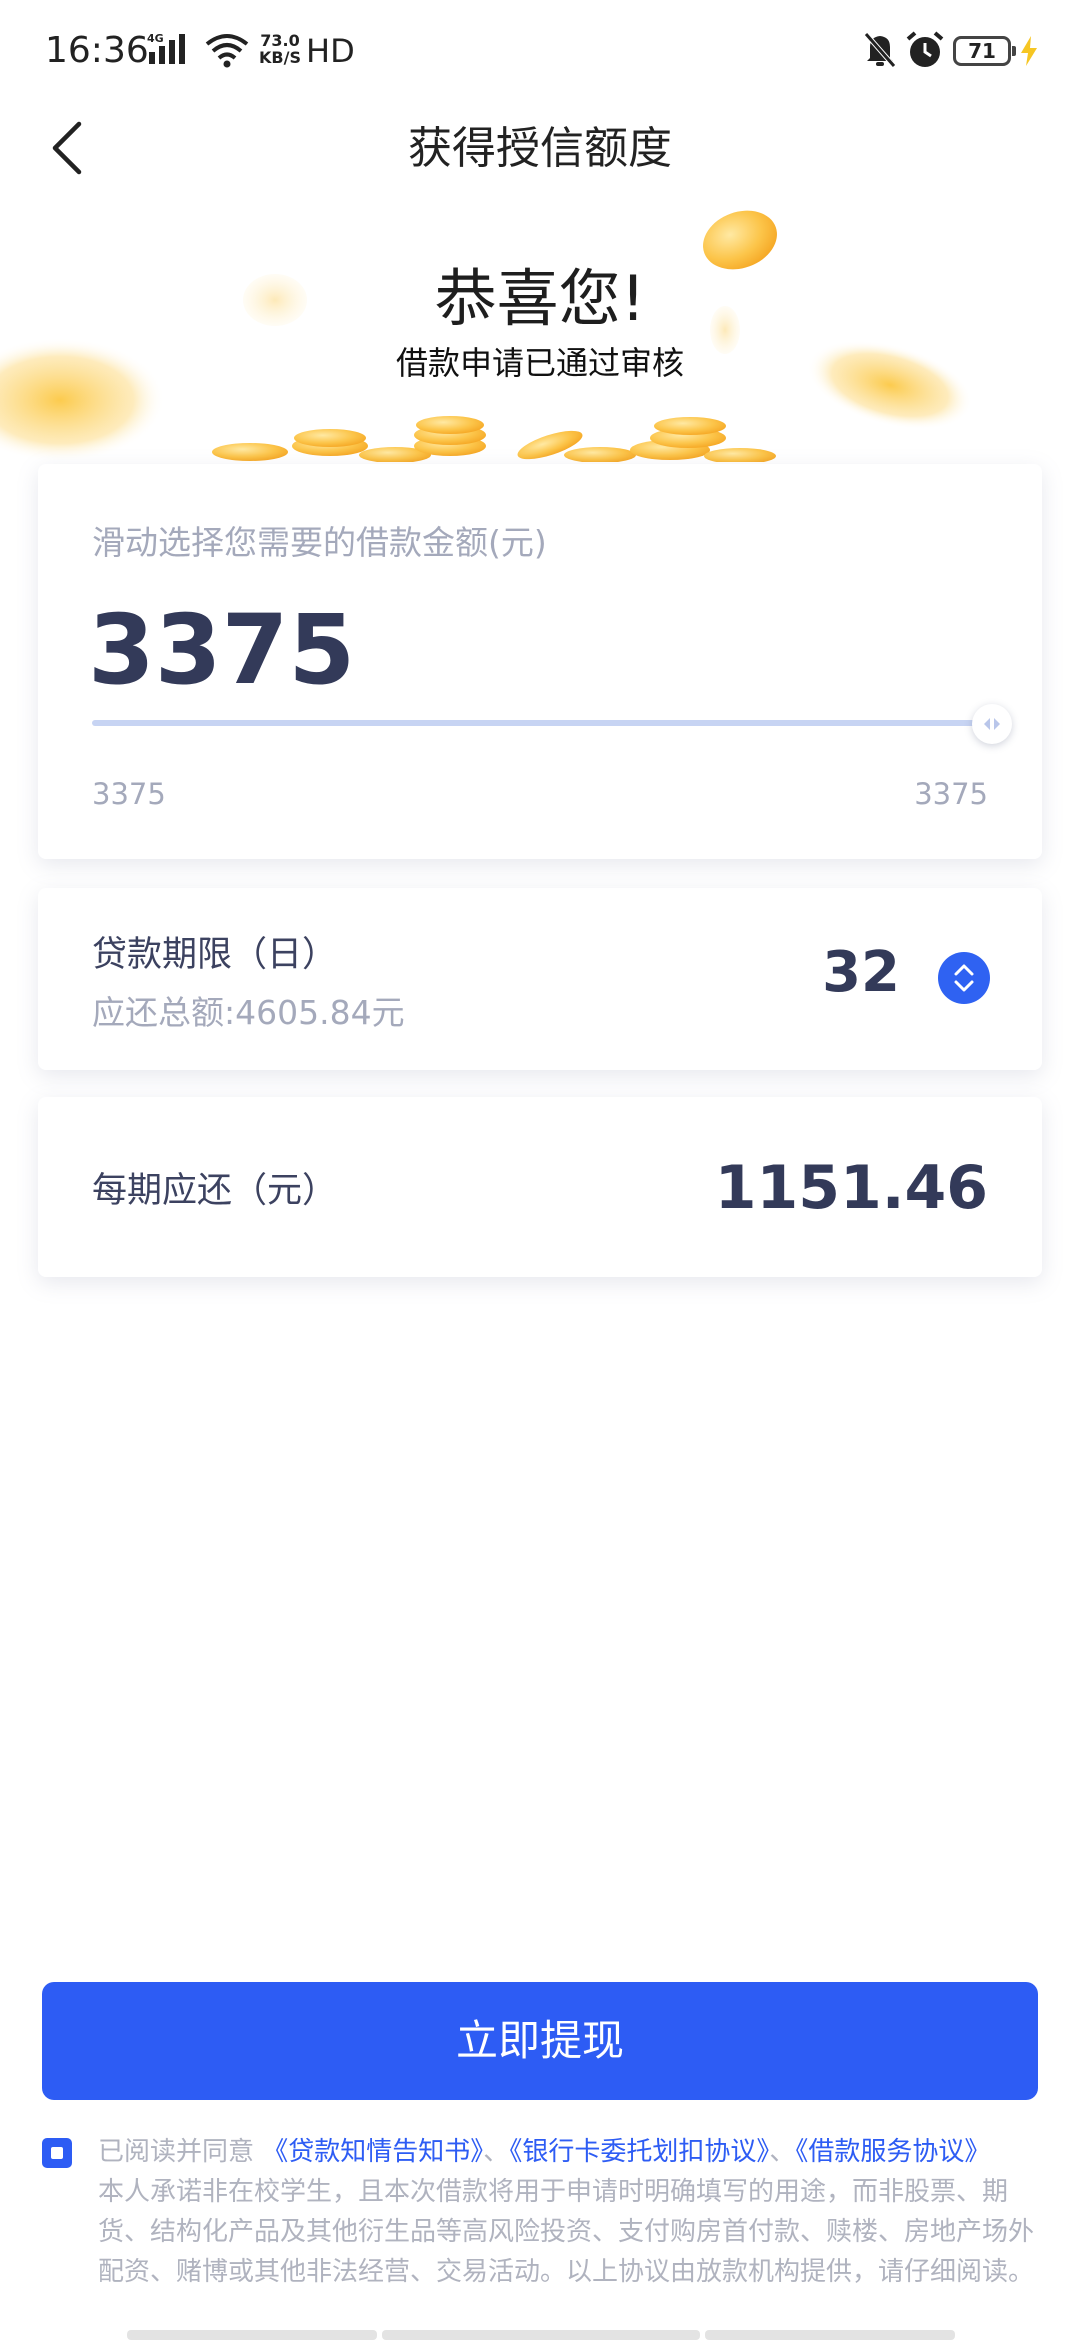 This screenshot has height=2340, width=1080. I want to click on signal-icon: 4G, so click(172, 52).